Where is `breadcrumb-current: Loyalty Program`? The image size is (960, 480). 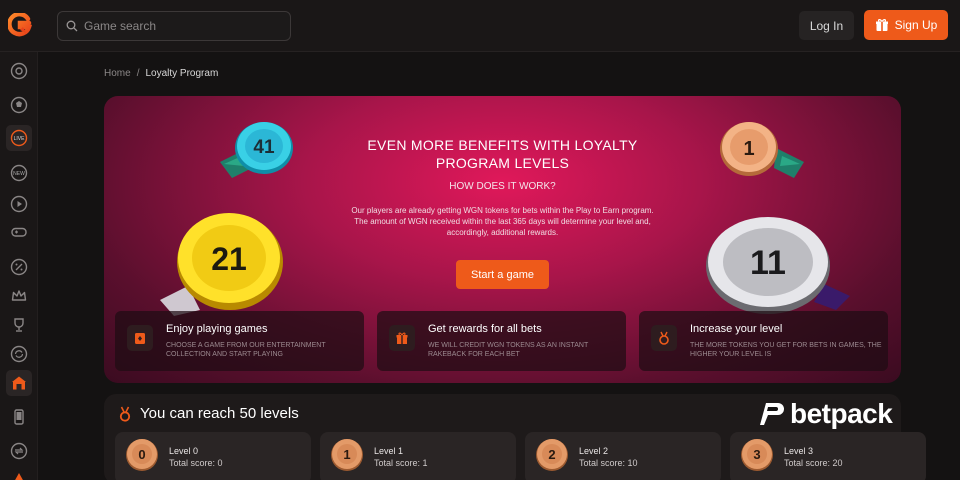 breadcrumb-current: Loyalty Program is located at coordinates (182, 73).